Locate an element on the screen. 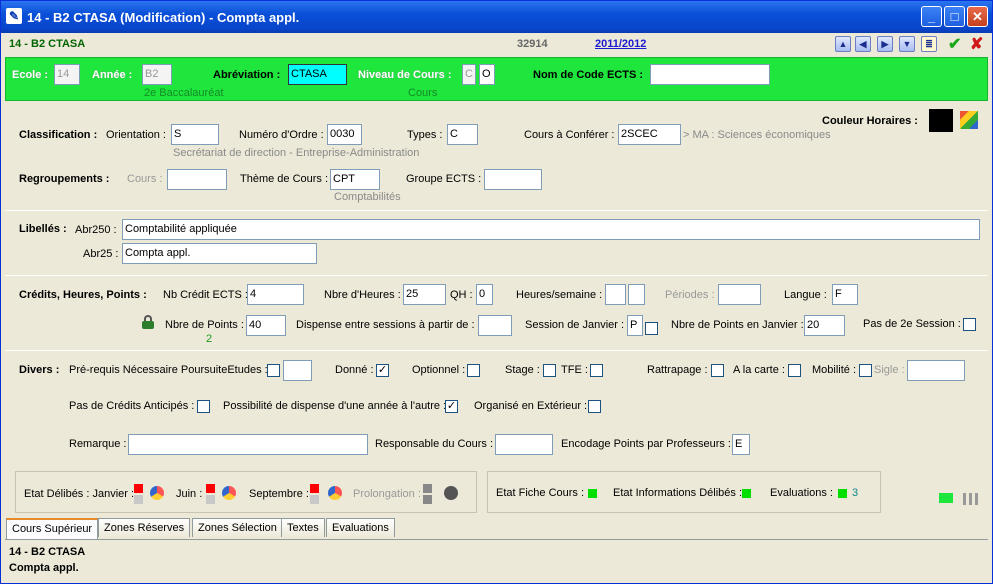  langue-field: F is located at coordinates (845, 294).